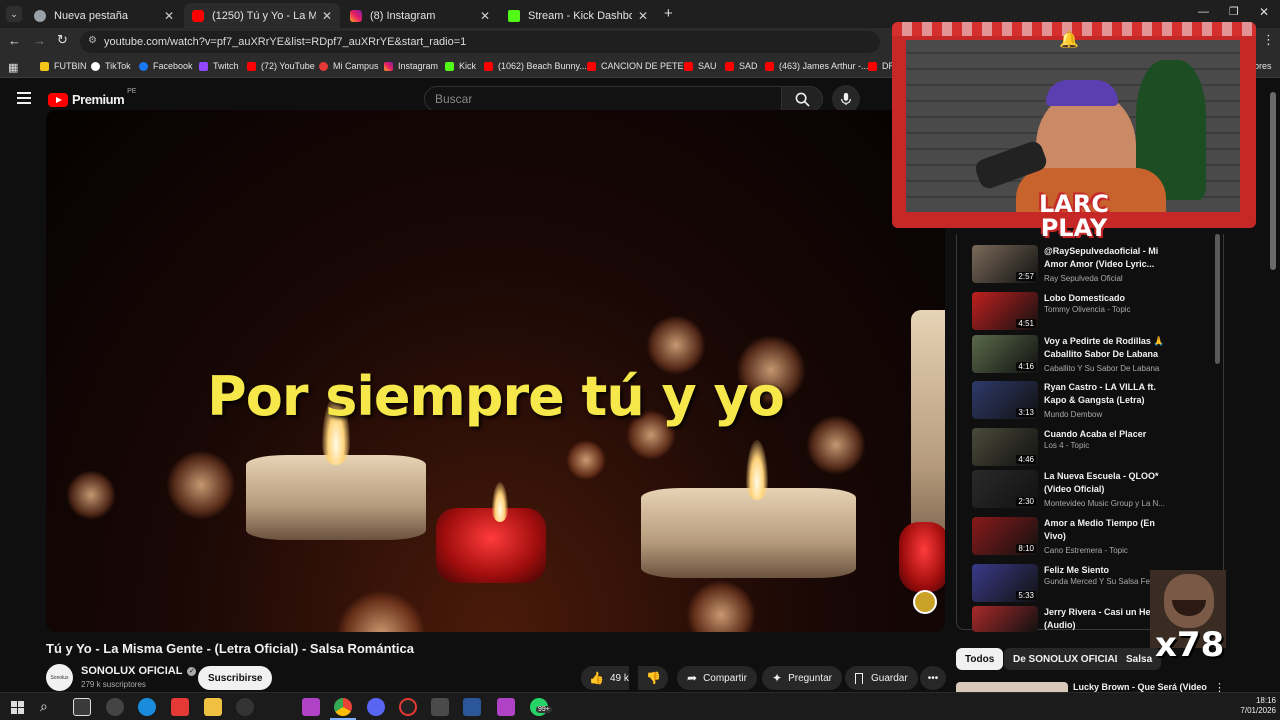  Describe the element at coordinates (741, 66) in the screenshot. I see `bookmark-sad: SAD` at that location.